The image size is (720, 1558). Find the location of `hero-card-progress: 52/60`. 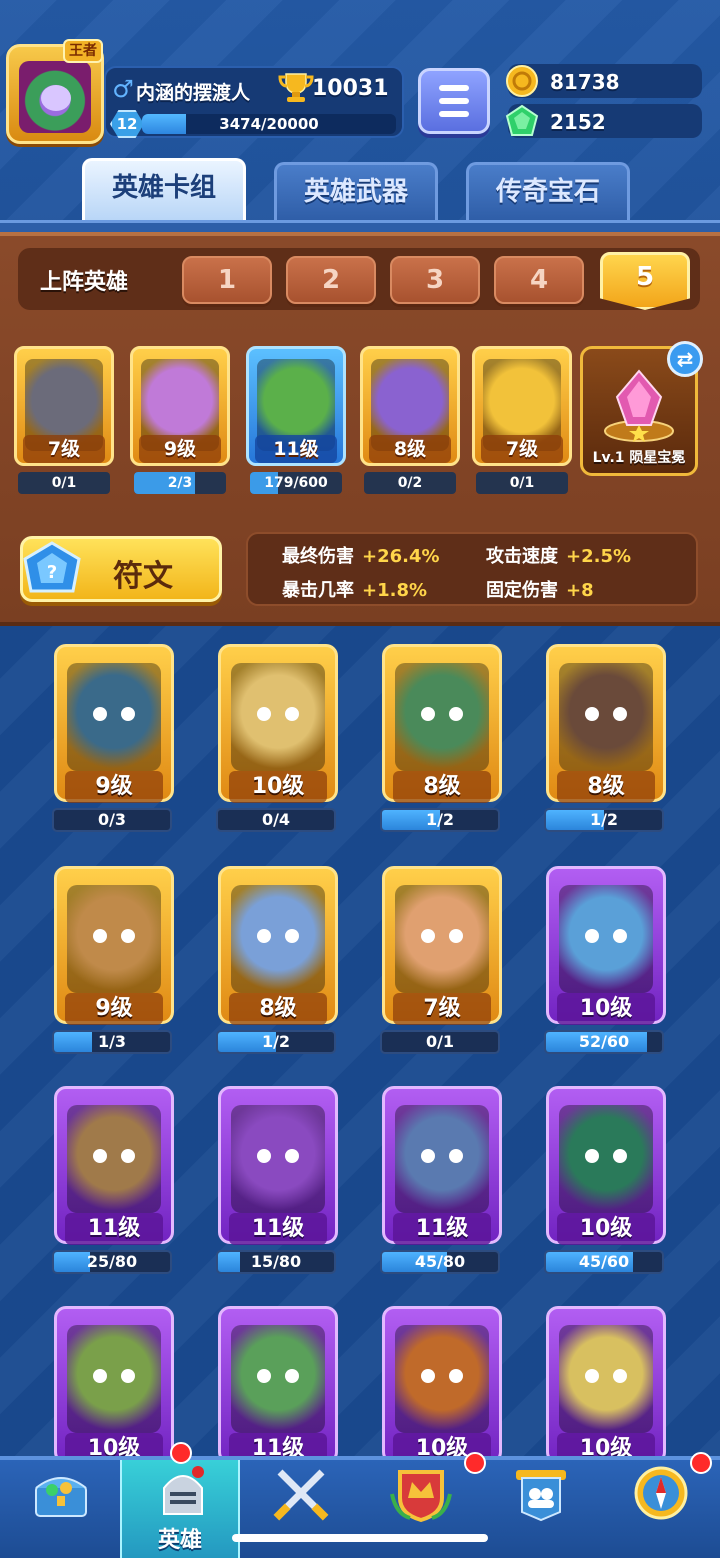

hero-card-progress: 52/60 is located at coordinates (604, 1042).